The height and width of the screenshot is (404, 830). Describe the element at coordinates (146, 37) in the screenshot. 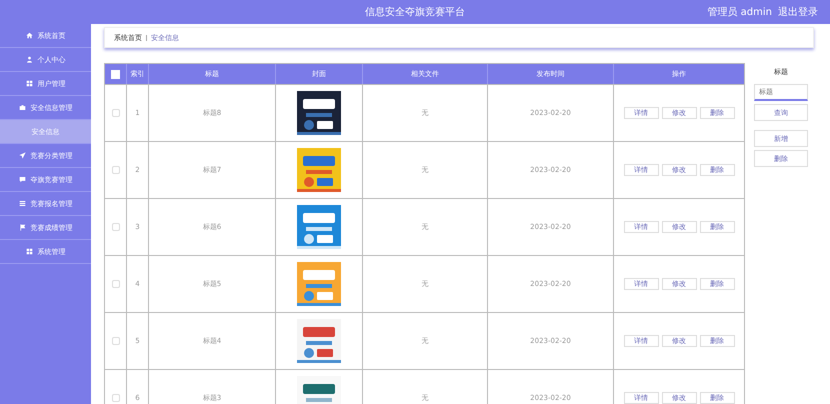

I see `breadcrumb-separator` at that location.